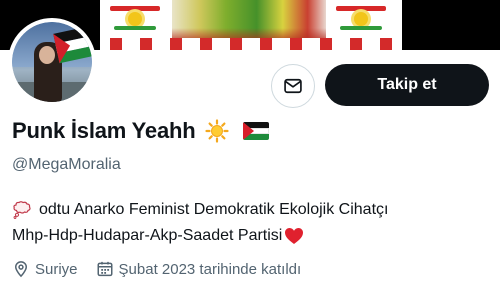 This screenshot has height=290, width=500. What do you see at coordinates (251, 44) in the screenshot?
I see `banner-pattern` at bounding box center [251, 44].